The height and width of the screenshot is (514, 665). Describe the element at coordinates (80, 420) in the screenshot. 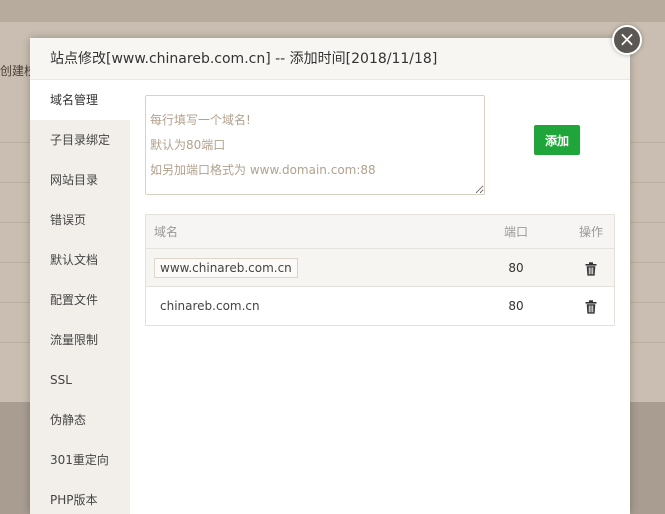

I see `sidebar-item-rewrite: 伪静态` at that location.